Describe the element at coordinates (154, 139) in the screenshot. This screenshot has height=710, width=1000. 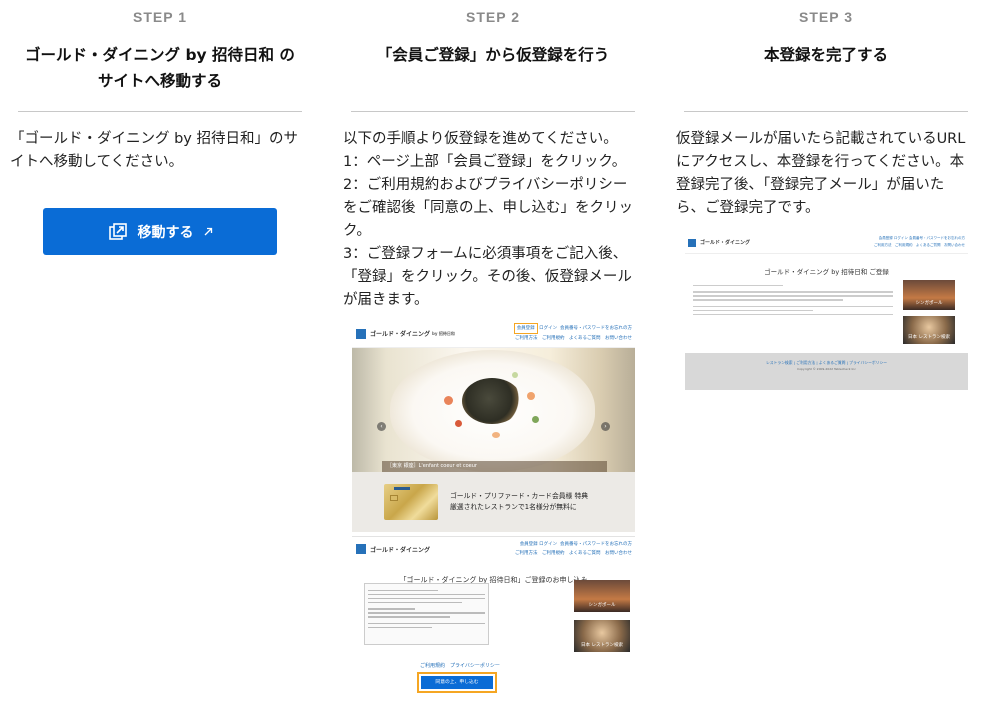
I see `step-1-desc-line: 「ゴールド・ダイニング by 招待日和」のサ` at that location.